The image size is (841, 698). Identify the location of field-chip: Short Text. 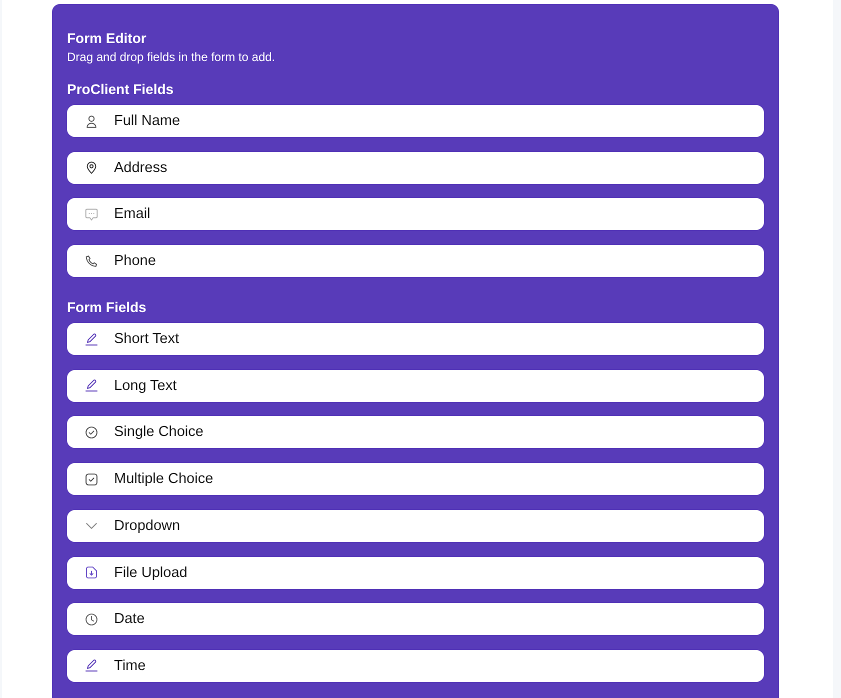
(415, 339).